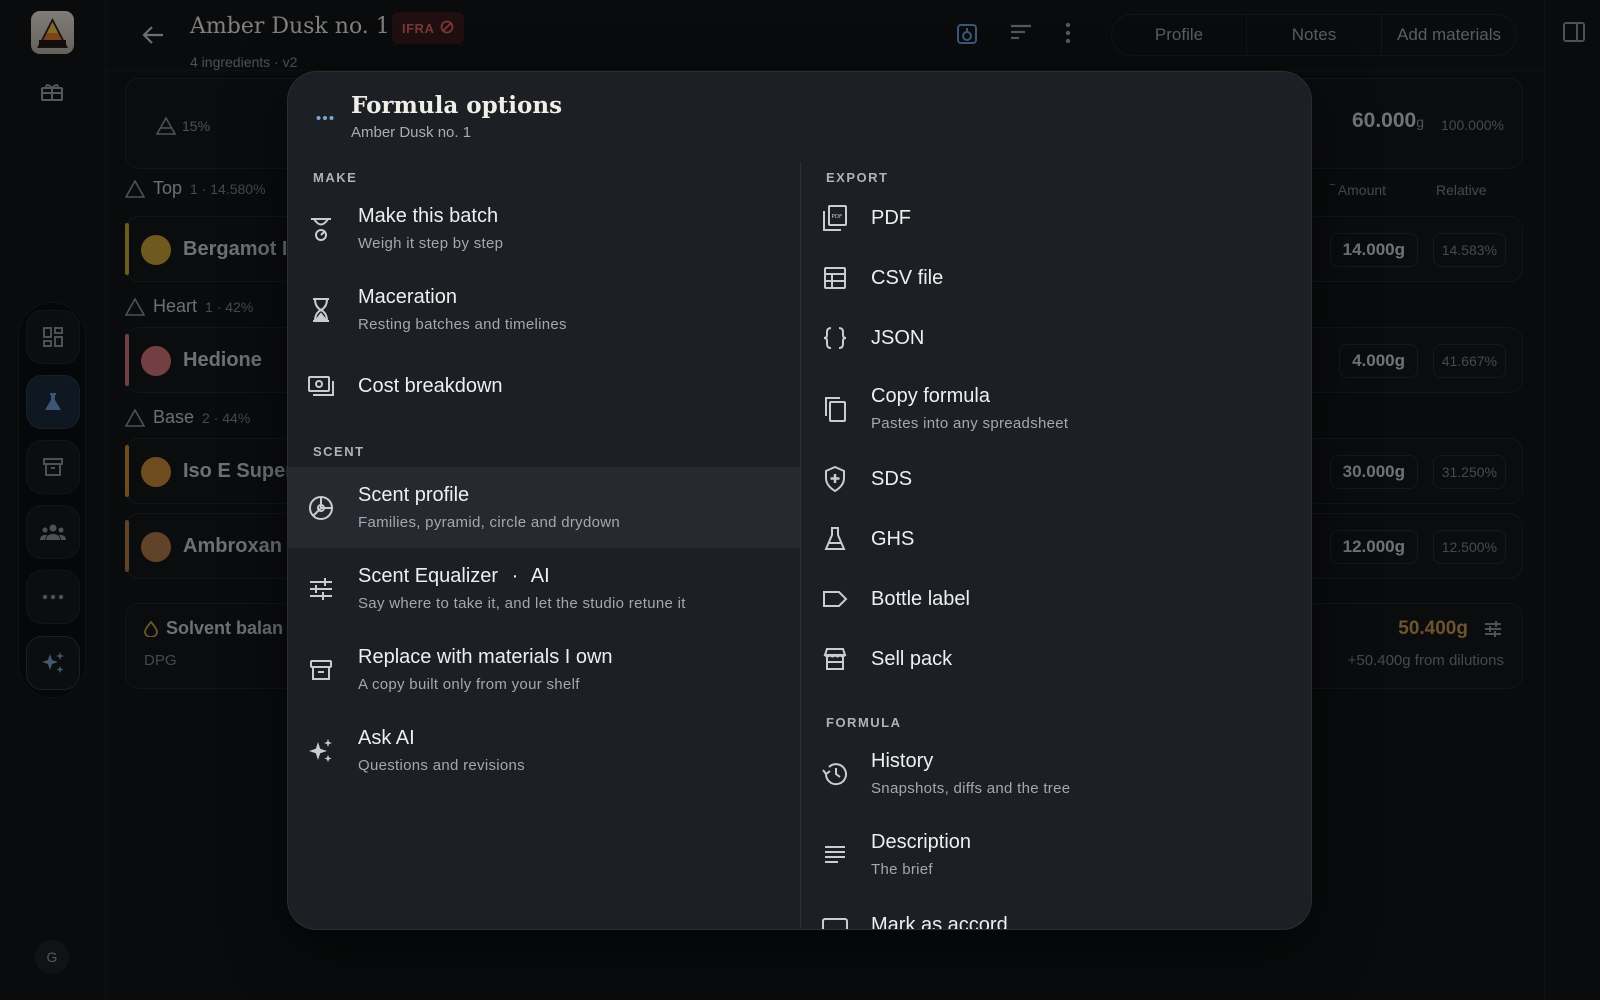  I want to click on option-label: Scent Equalizer · AI, so click(454, 576).